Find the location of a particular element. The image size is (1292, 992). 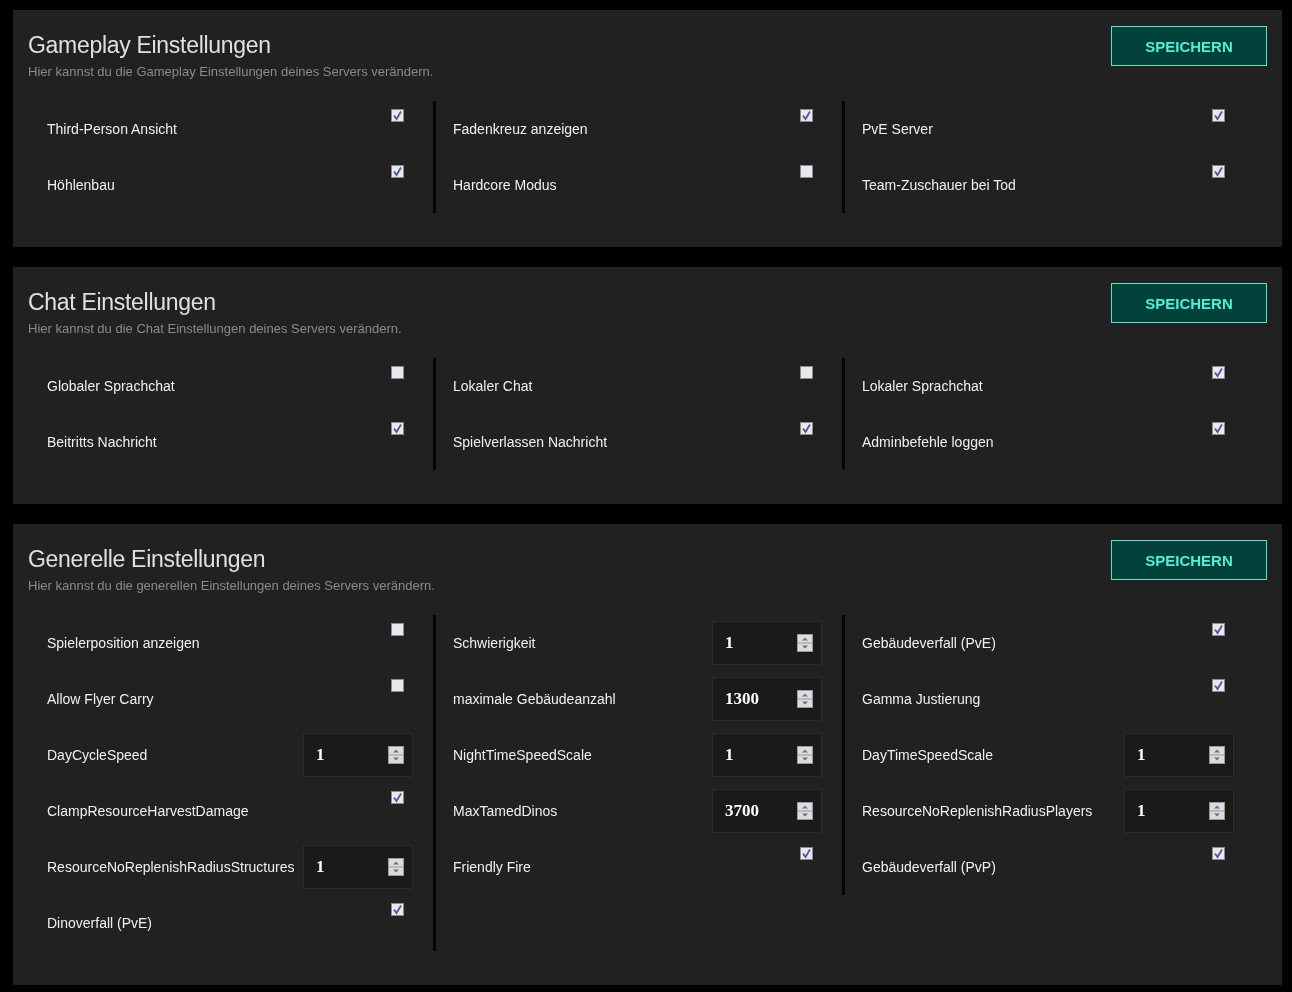

setting-label: Spielverlassen Nachricht is located at coordinates (530, 442).